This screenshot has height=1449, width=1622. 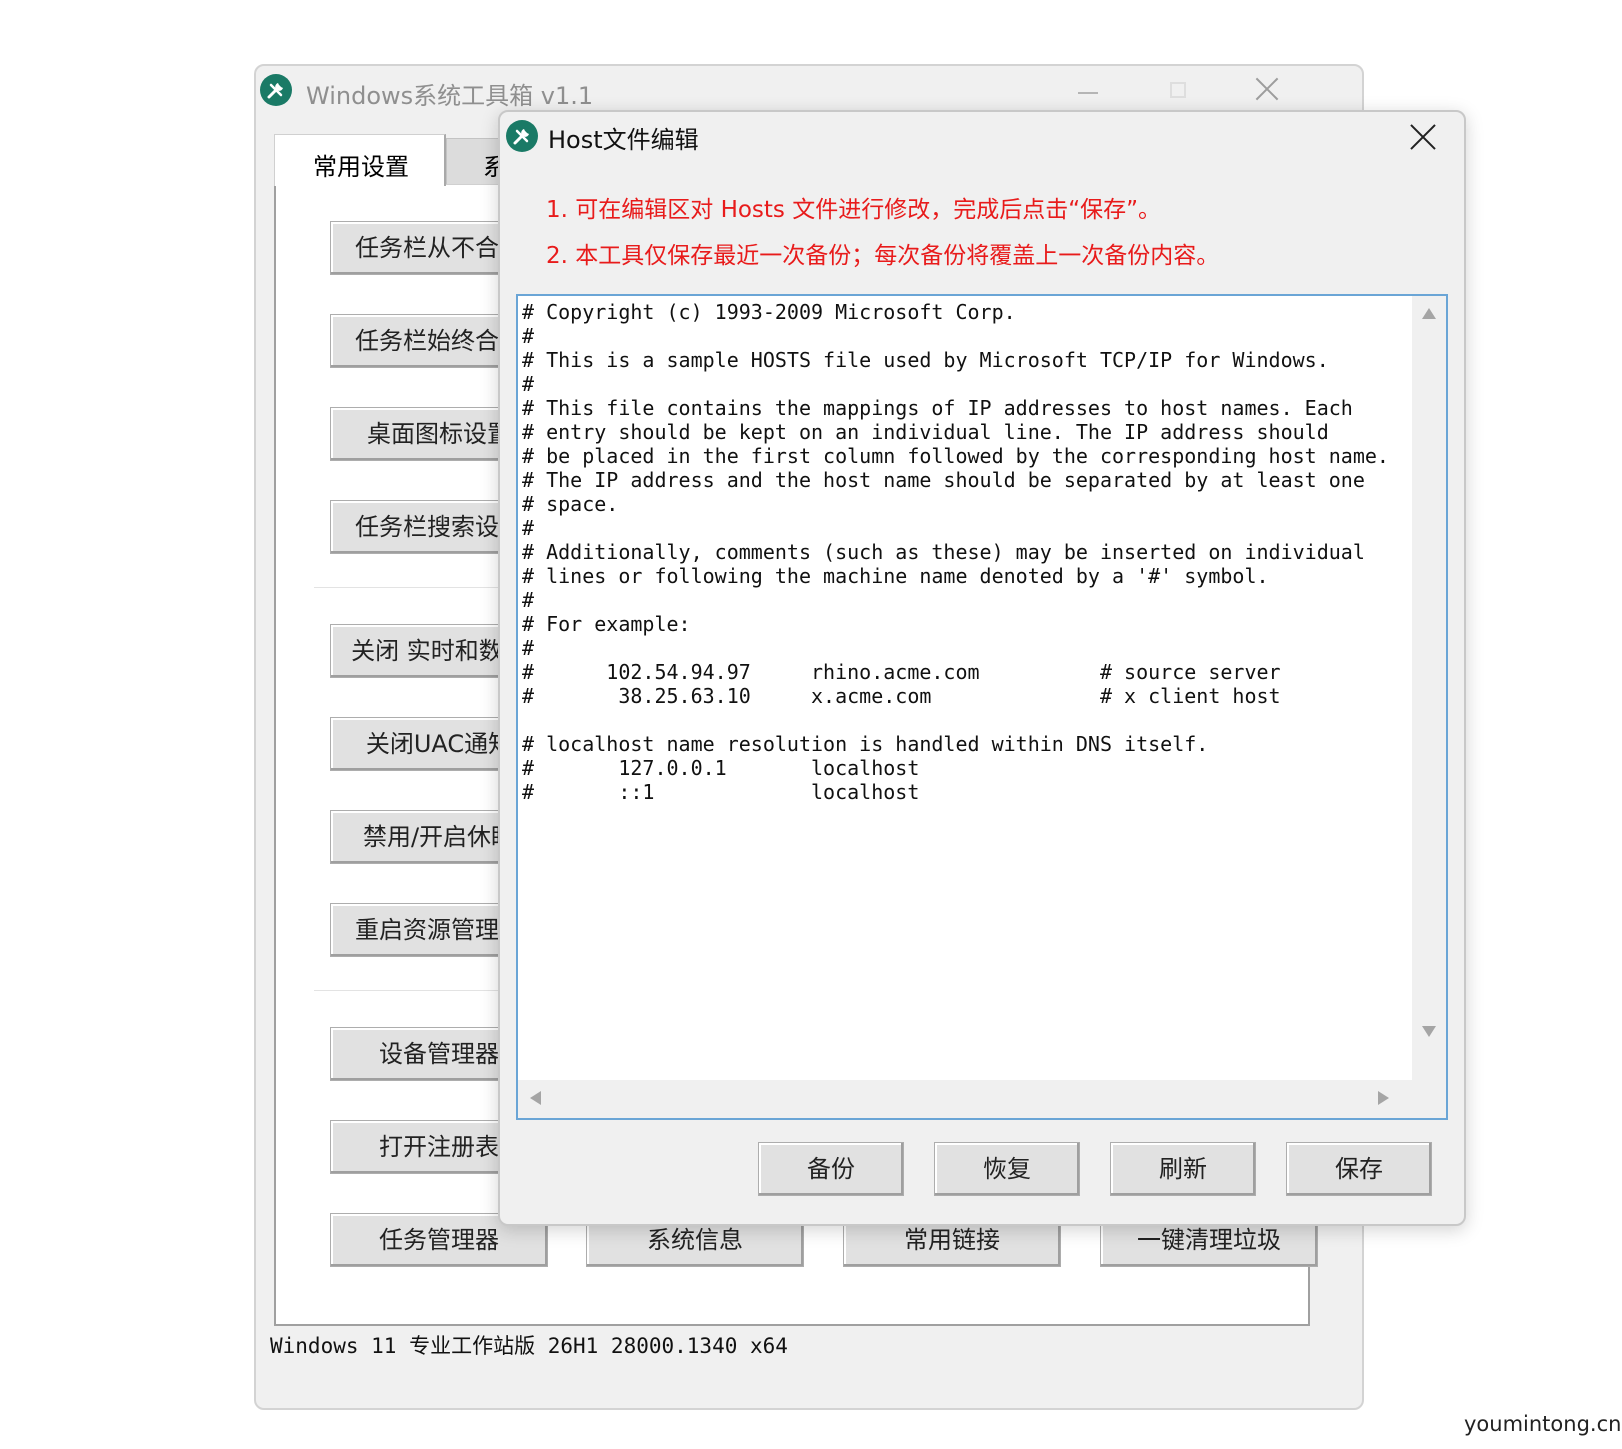 I want to click on refresh-button: 刷新, so click(x=1183, y=1169).